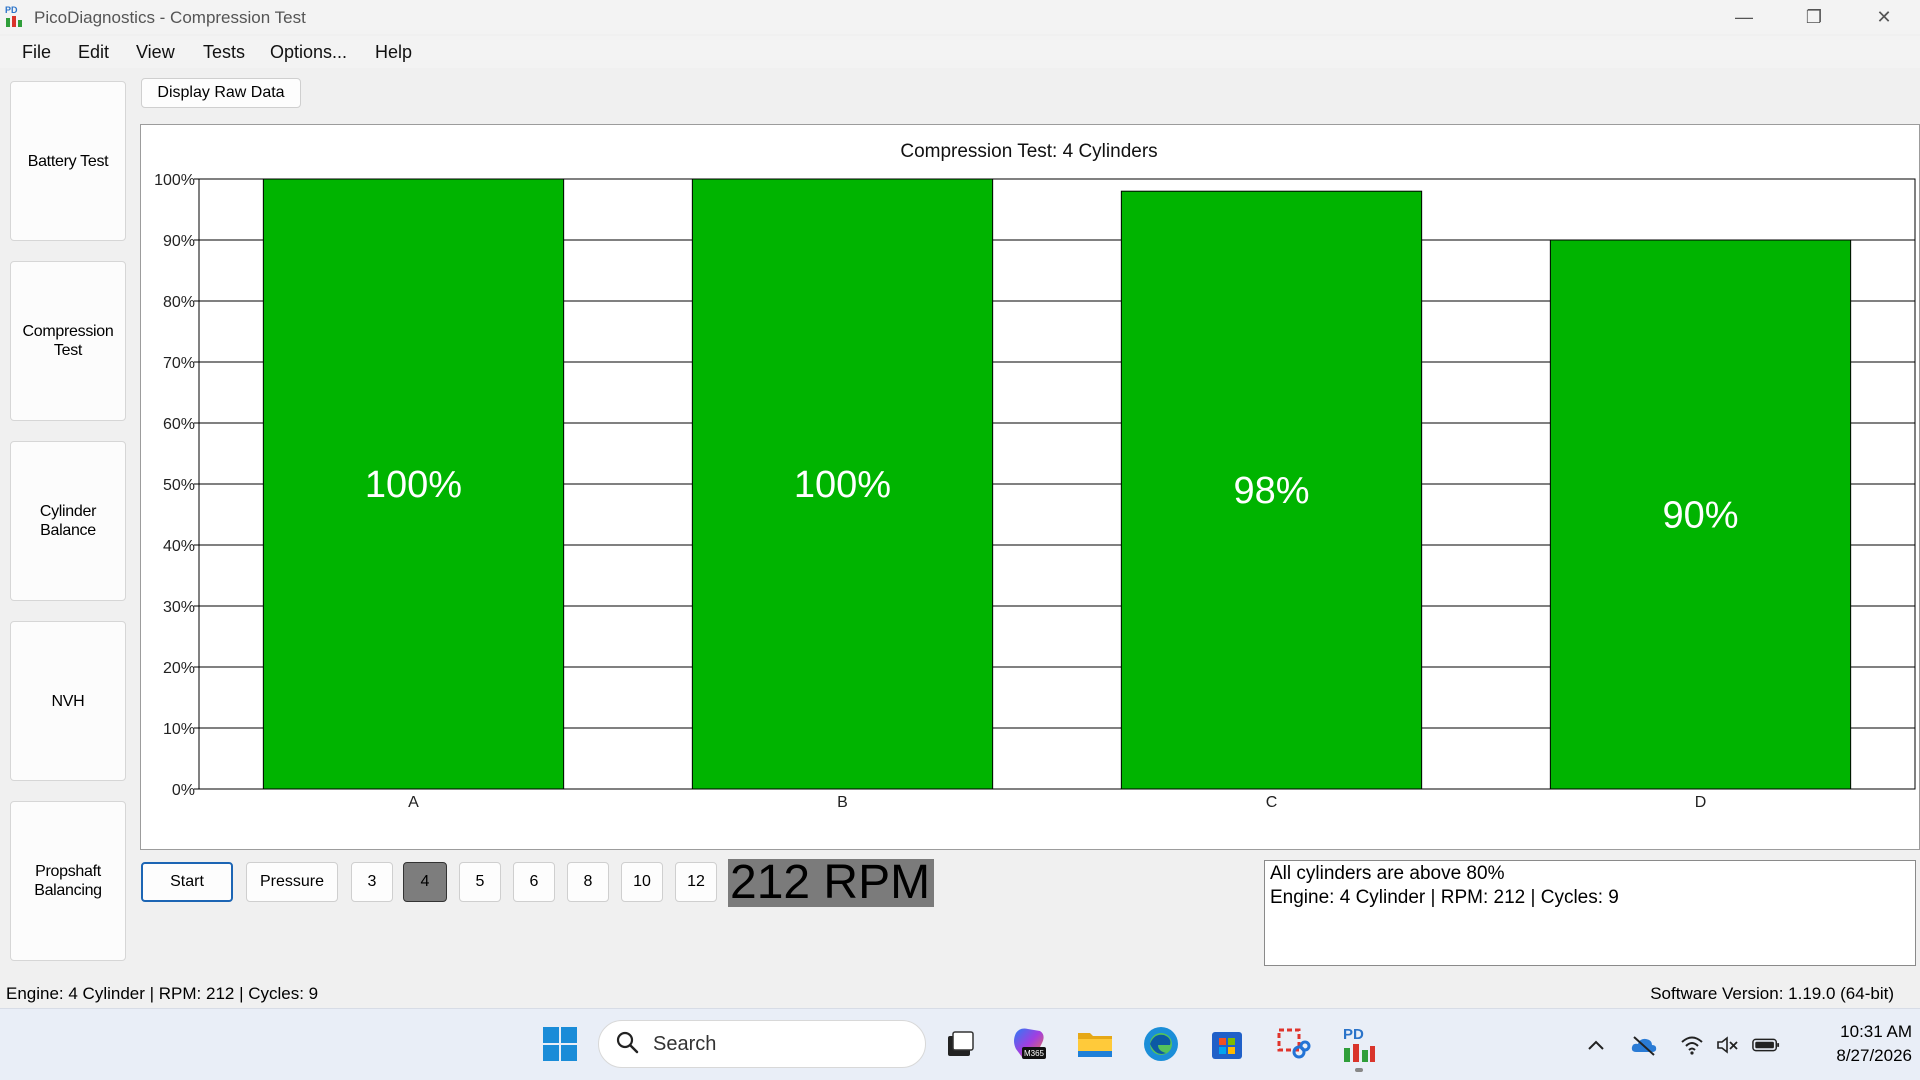 The width and height of the screenshot is (1920, 1080). What do you see at coordinates (68, 881) in the screenshot?
I see `propshaft-balancing-button: Propshaft Balancing` at bounding box center [68, 881].